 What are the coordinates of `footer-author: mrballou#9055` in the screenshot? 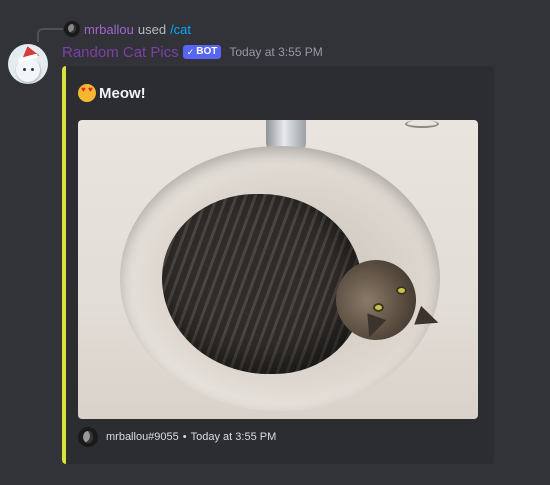 It's located at (142, 437).